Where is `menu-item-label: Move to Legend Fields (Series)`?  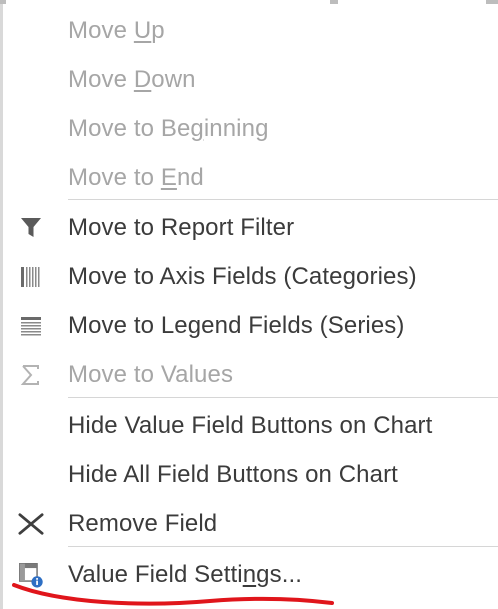
menu-item-label: Move to Legend Fields (Series) is located at coordinates (236, 325).